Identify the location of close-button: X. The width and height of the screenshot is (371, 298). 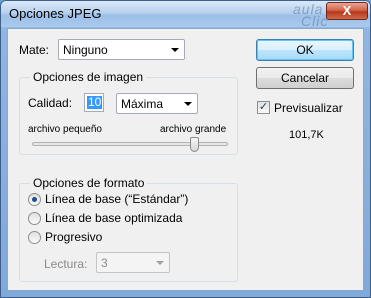
(347, 11).